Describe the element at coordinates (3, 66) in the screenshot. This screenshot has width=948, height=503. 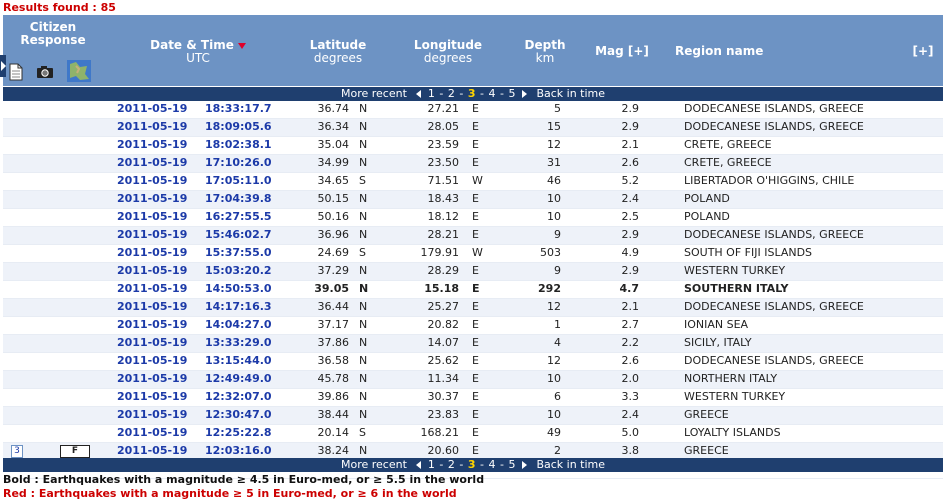
I see `side-panel-toggle-icon` at that location.